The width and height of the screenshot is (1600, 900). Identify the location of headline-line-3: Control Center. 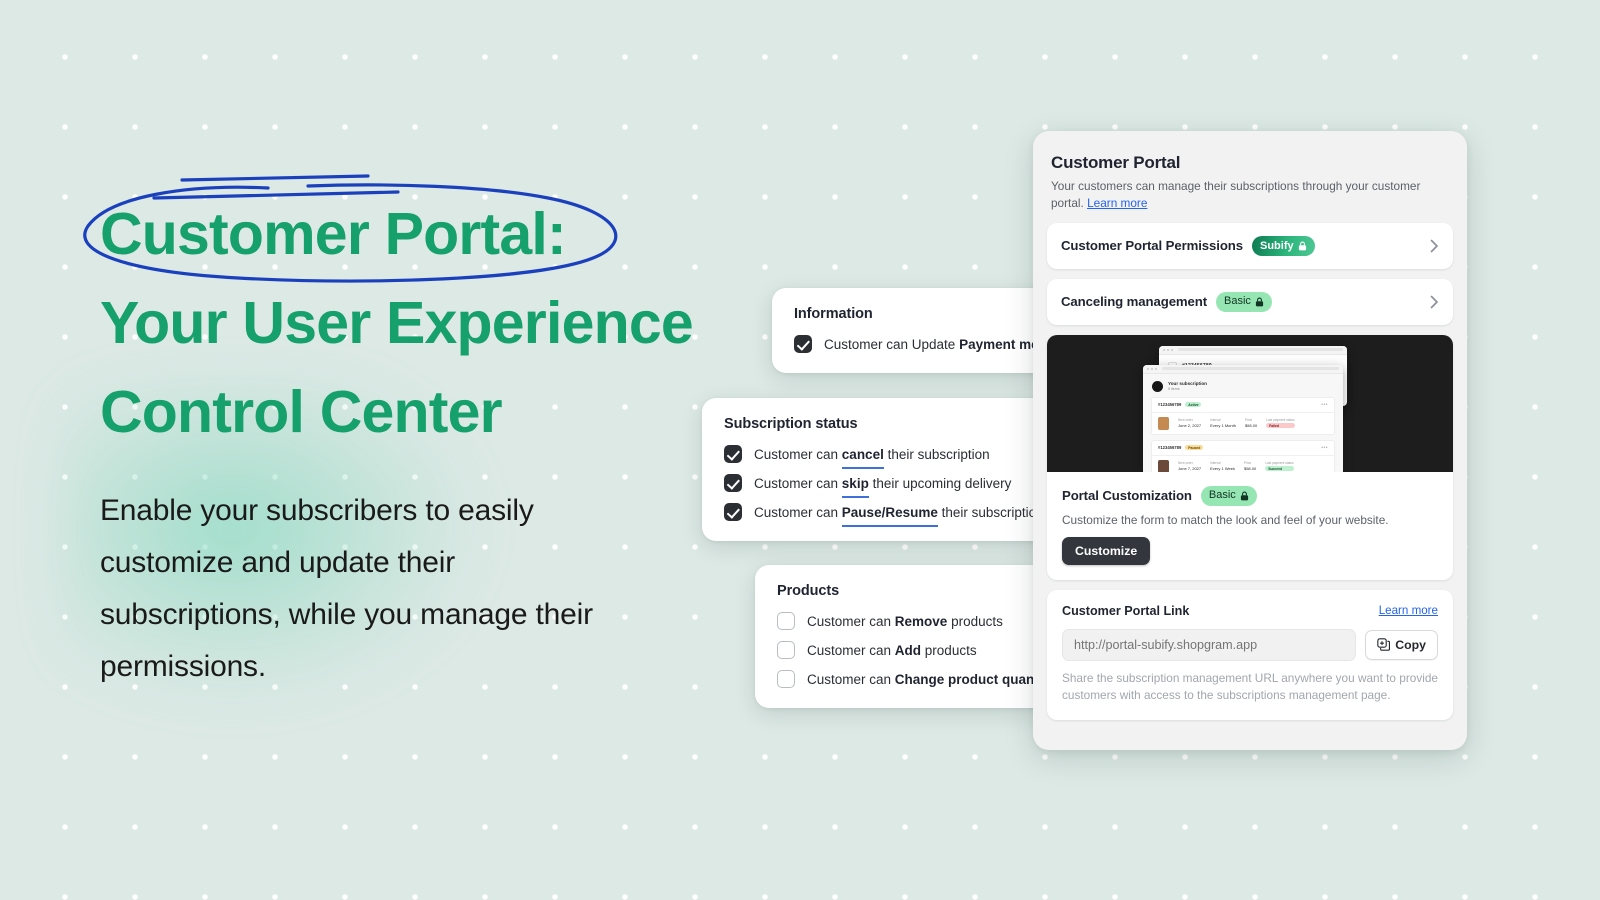
(301, 412).